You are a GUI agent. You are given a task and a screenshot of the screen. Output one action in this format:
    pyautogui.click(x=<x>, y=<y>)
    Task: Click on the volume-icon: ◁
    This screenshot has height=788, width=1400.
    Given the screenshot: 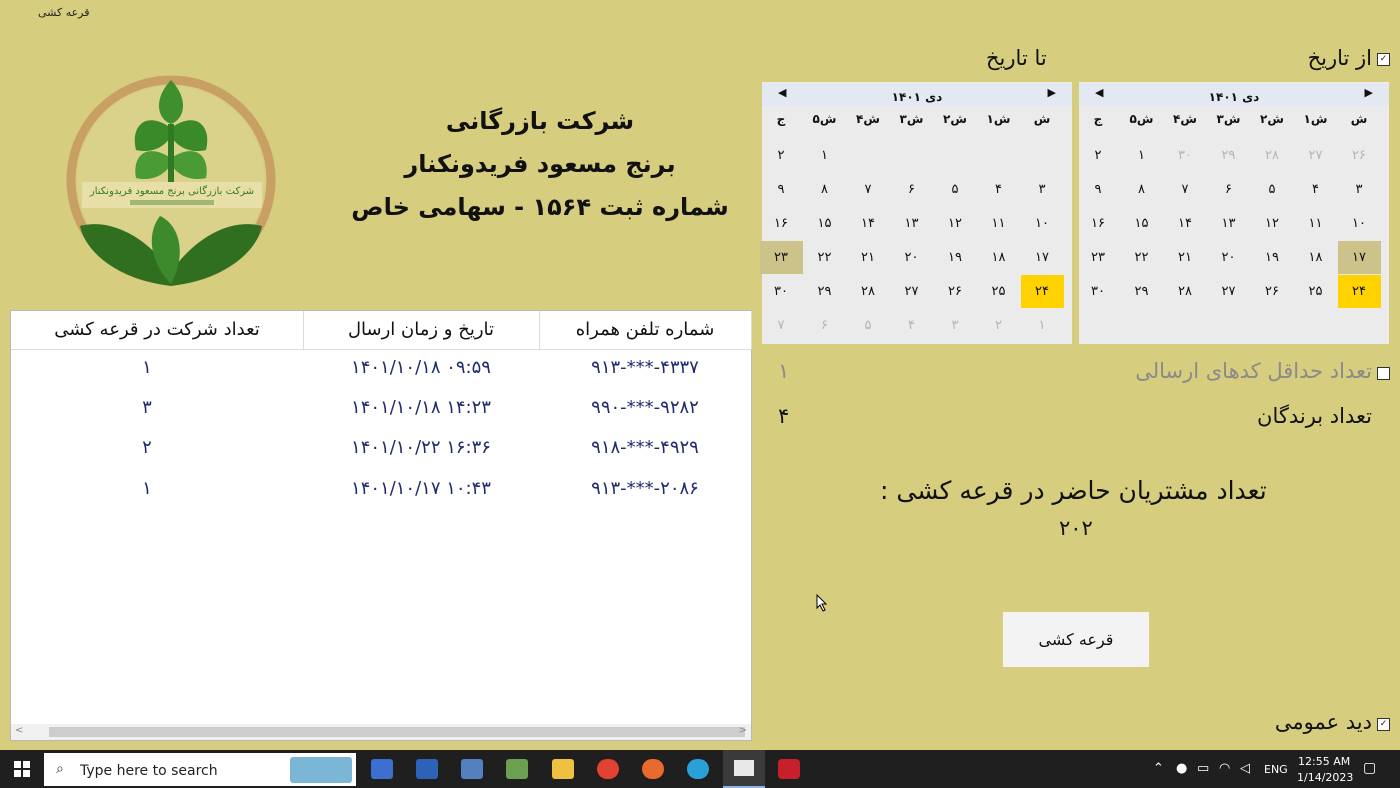 What is the action you would take?
    pyautogui.click(x=1245, y=768)
    